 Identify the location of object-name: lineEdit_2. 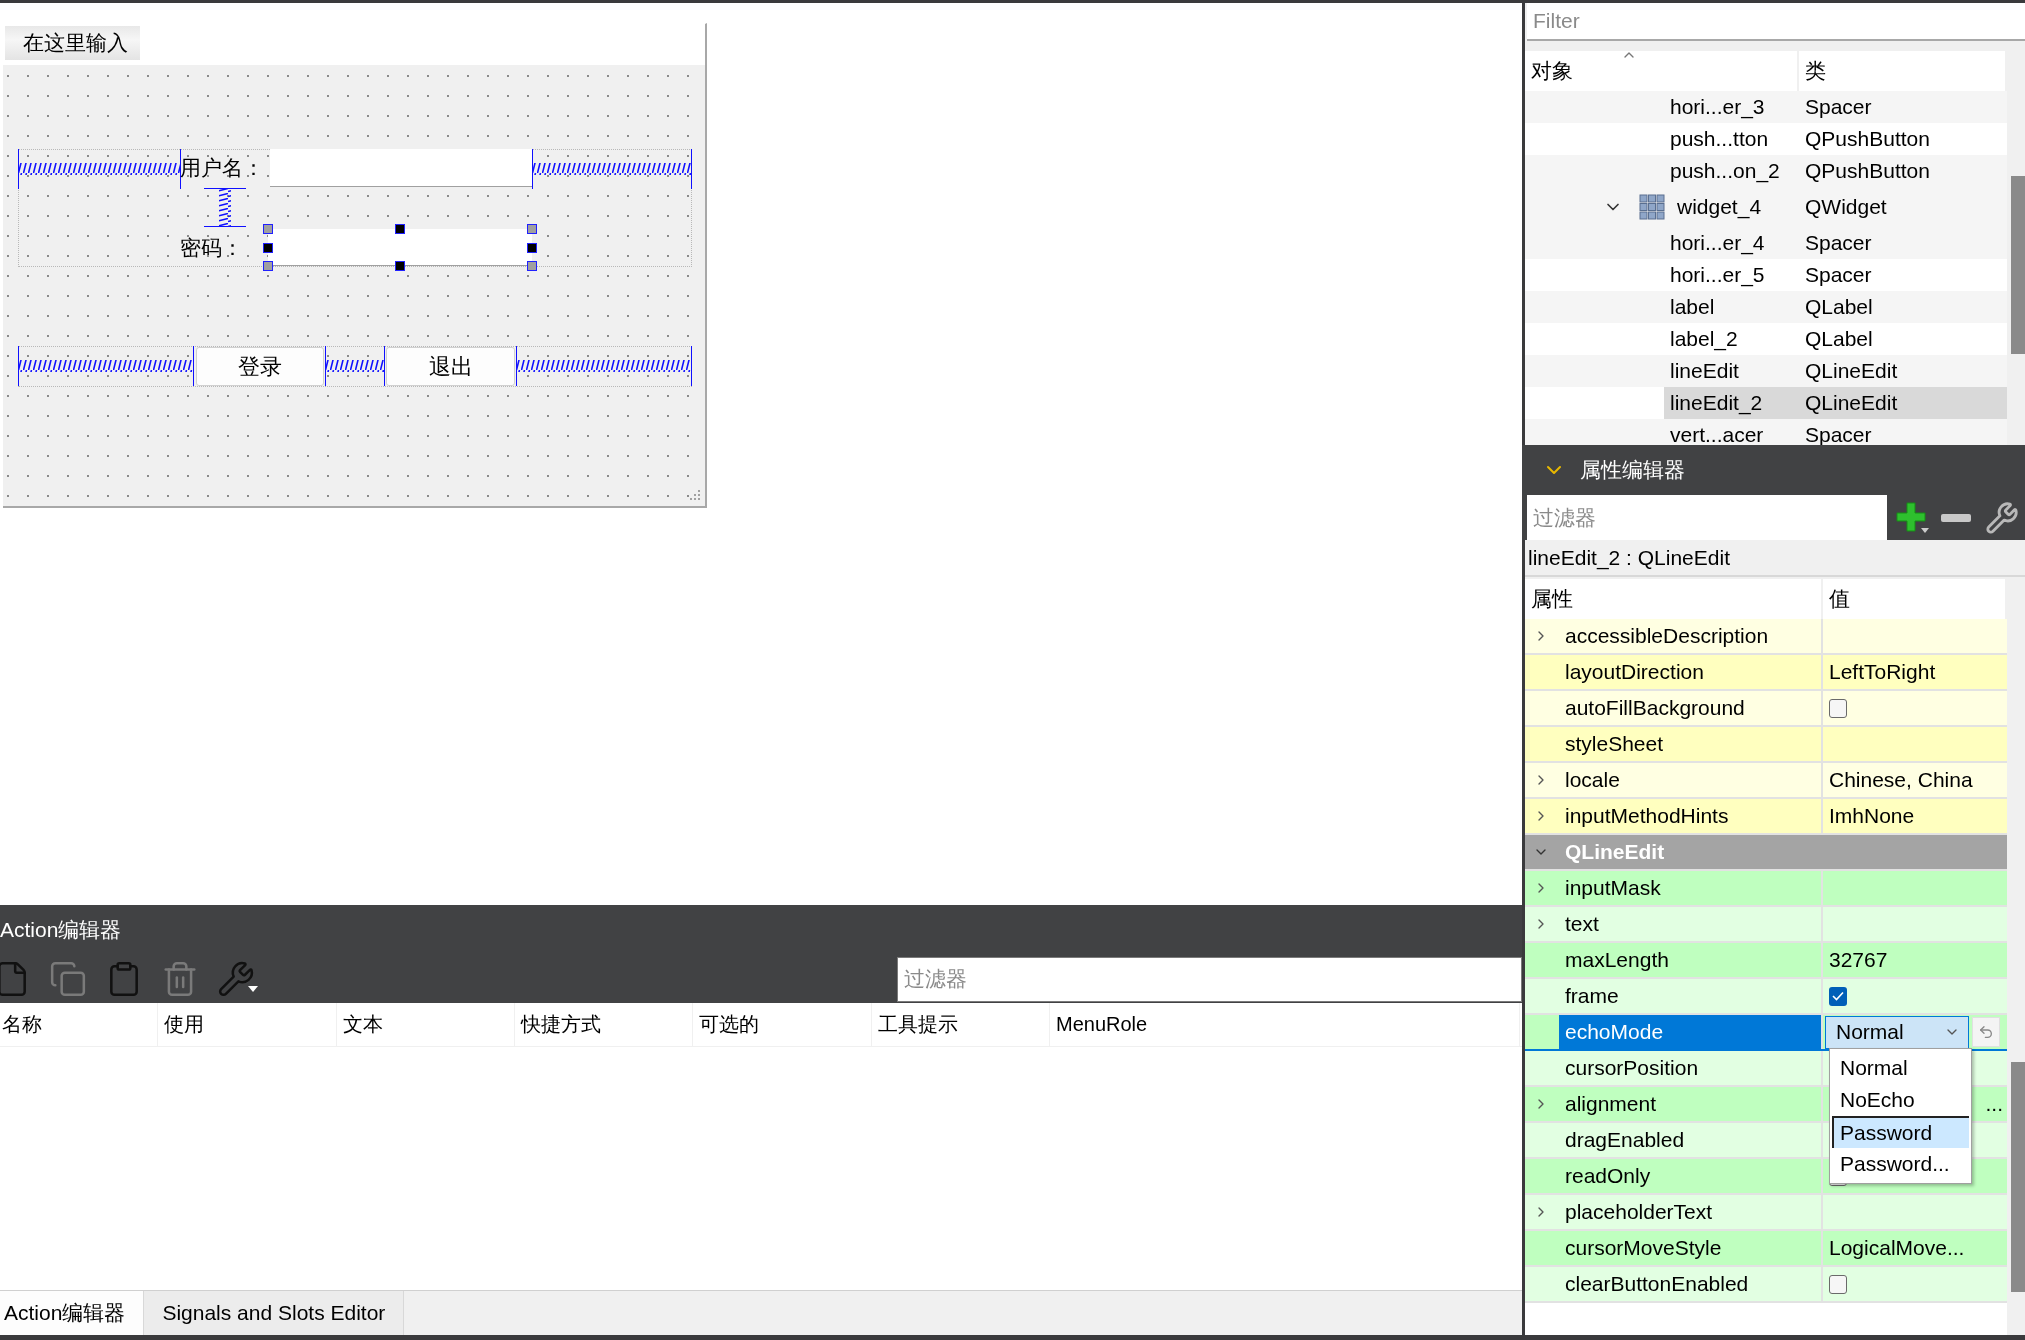
(1731, 403).